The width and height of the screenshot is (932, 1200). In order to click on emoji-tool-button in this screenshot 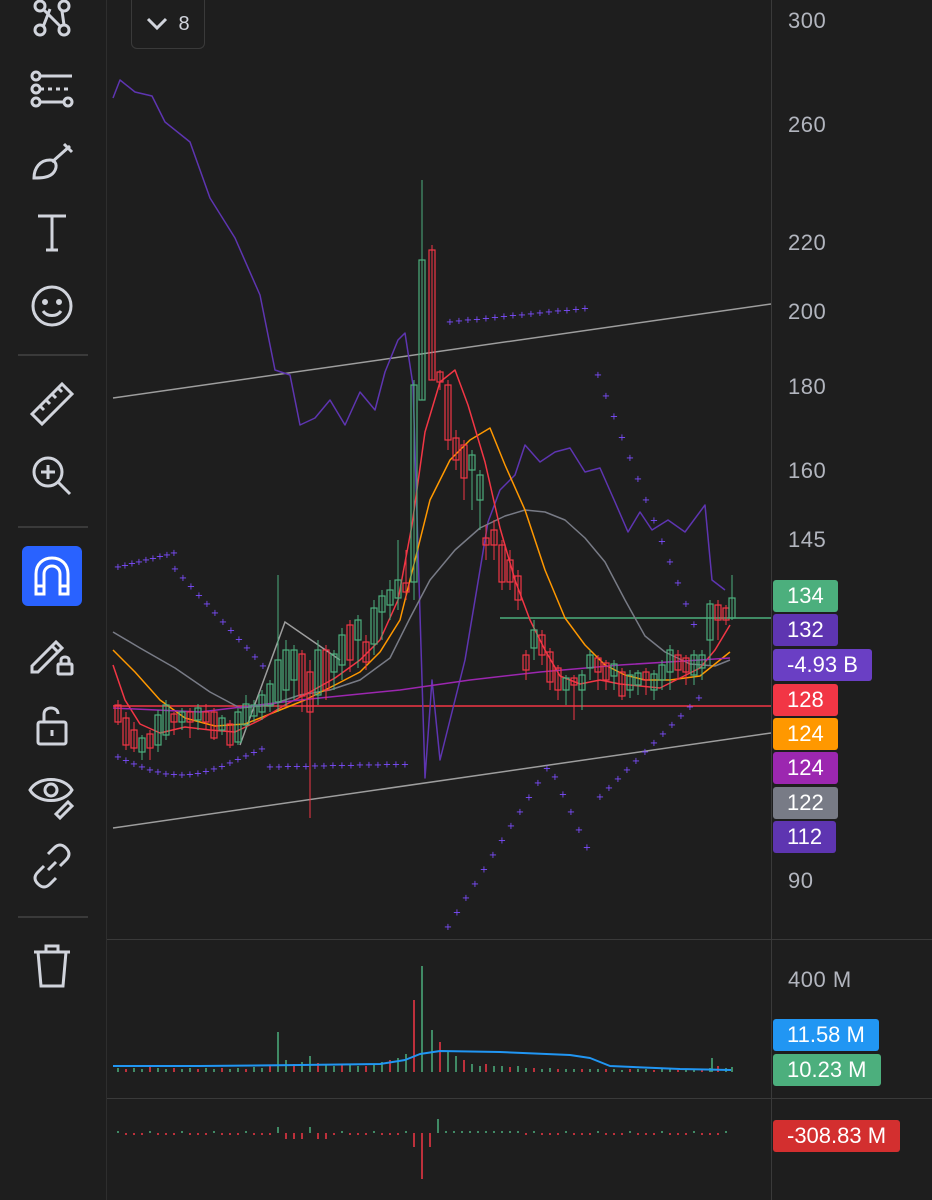, I will do `click(52, 306)`.